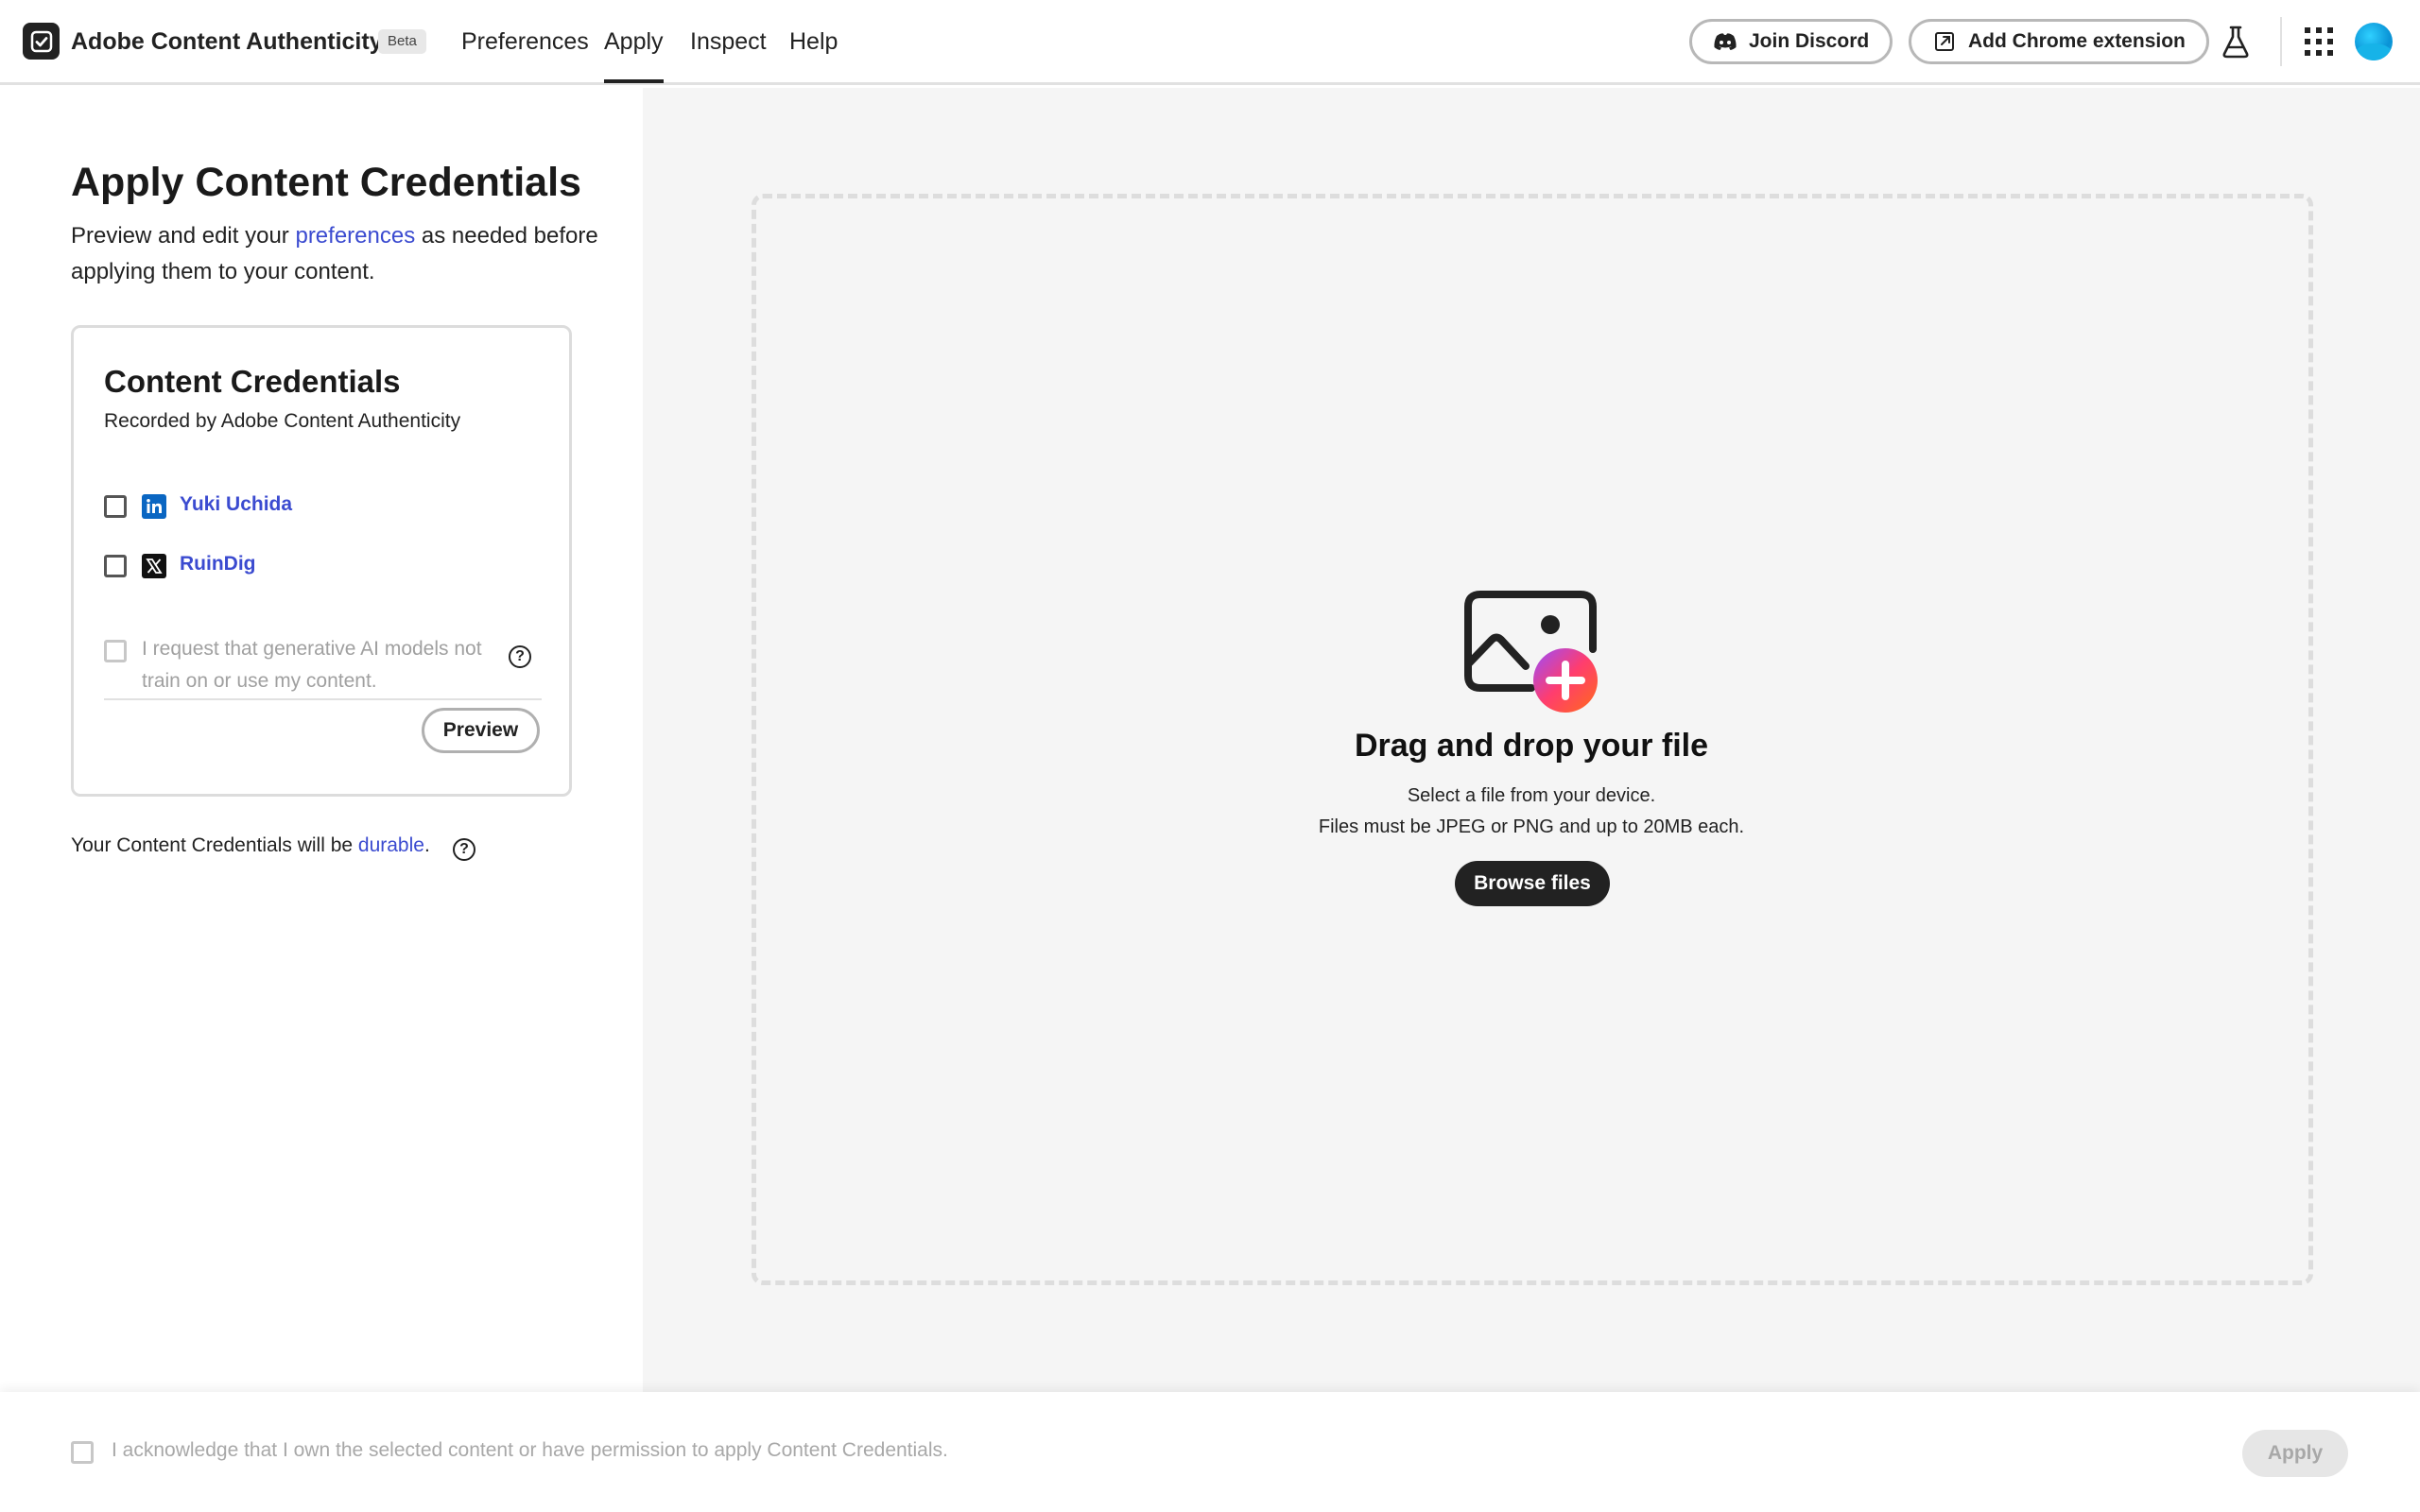 This screenshot has height=1512, width=2420. Describe the element at coordinates (1532, 652) in the screenshot. I see `add-image-icon` at that location.